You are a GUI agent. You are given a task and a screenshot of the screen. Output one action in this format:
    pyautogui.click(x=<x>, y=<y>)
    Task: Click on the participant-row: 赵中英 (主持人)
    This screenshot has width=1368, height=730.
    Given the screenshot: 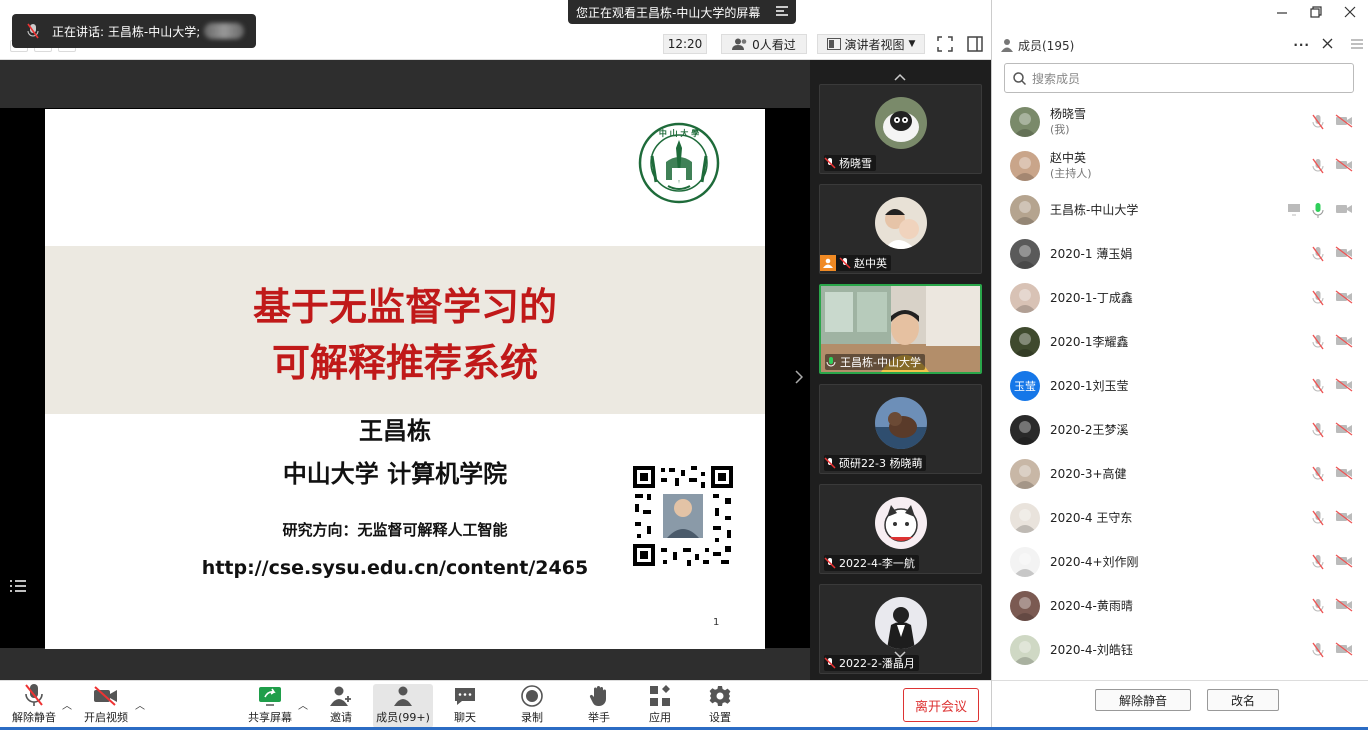 What is the action you would take?
    pyautogui.click(x=1180, y=166)
    